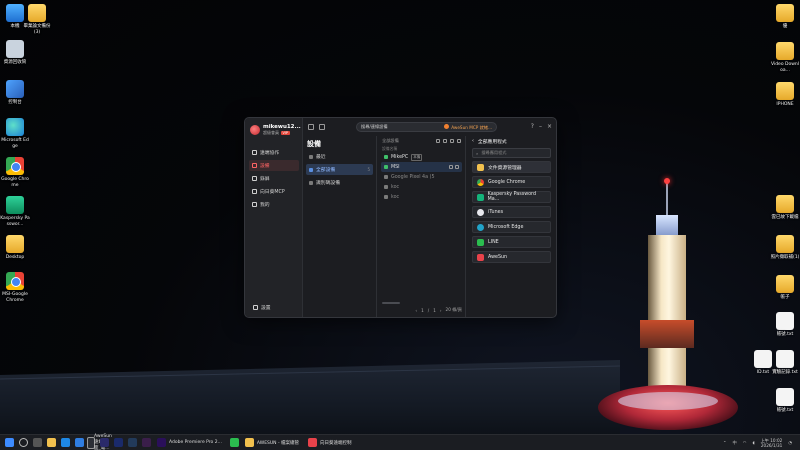 The image size is (800, 450). What do you see at coordinates (146, 442) in the screenshot?
I see `adobe-pr-icon` at bounding box center [146, 442].